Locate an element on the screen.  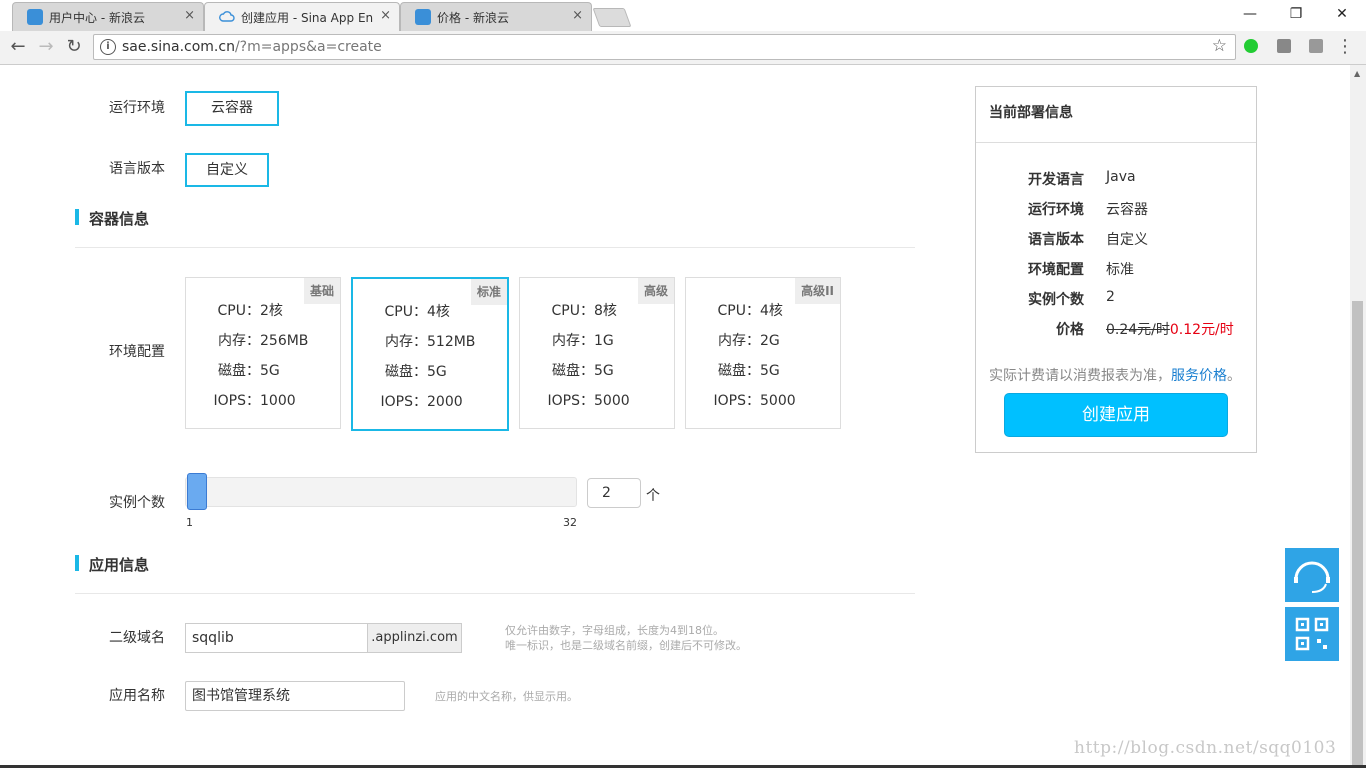
headset-icon is located at coordinates (1312, 577).